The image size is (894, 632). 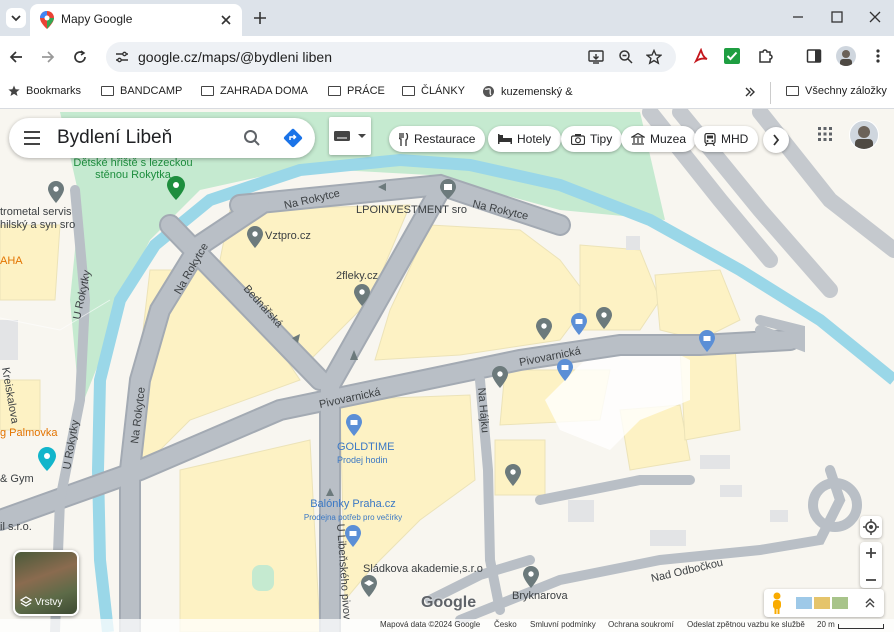 I want to click on maps-search-box: Bydlení Libeň, so click(x=162, y=138).